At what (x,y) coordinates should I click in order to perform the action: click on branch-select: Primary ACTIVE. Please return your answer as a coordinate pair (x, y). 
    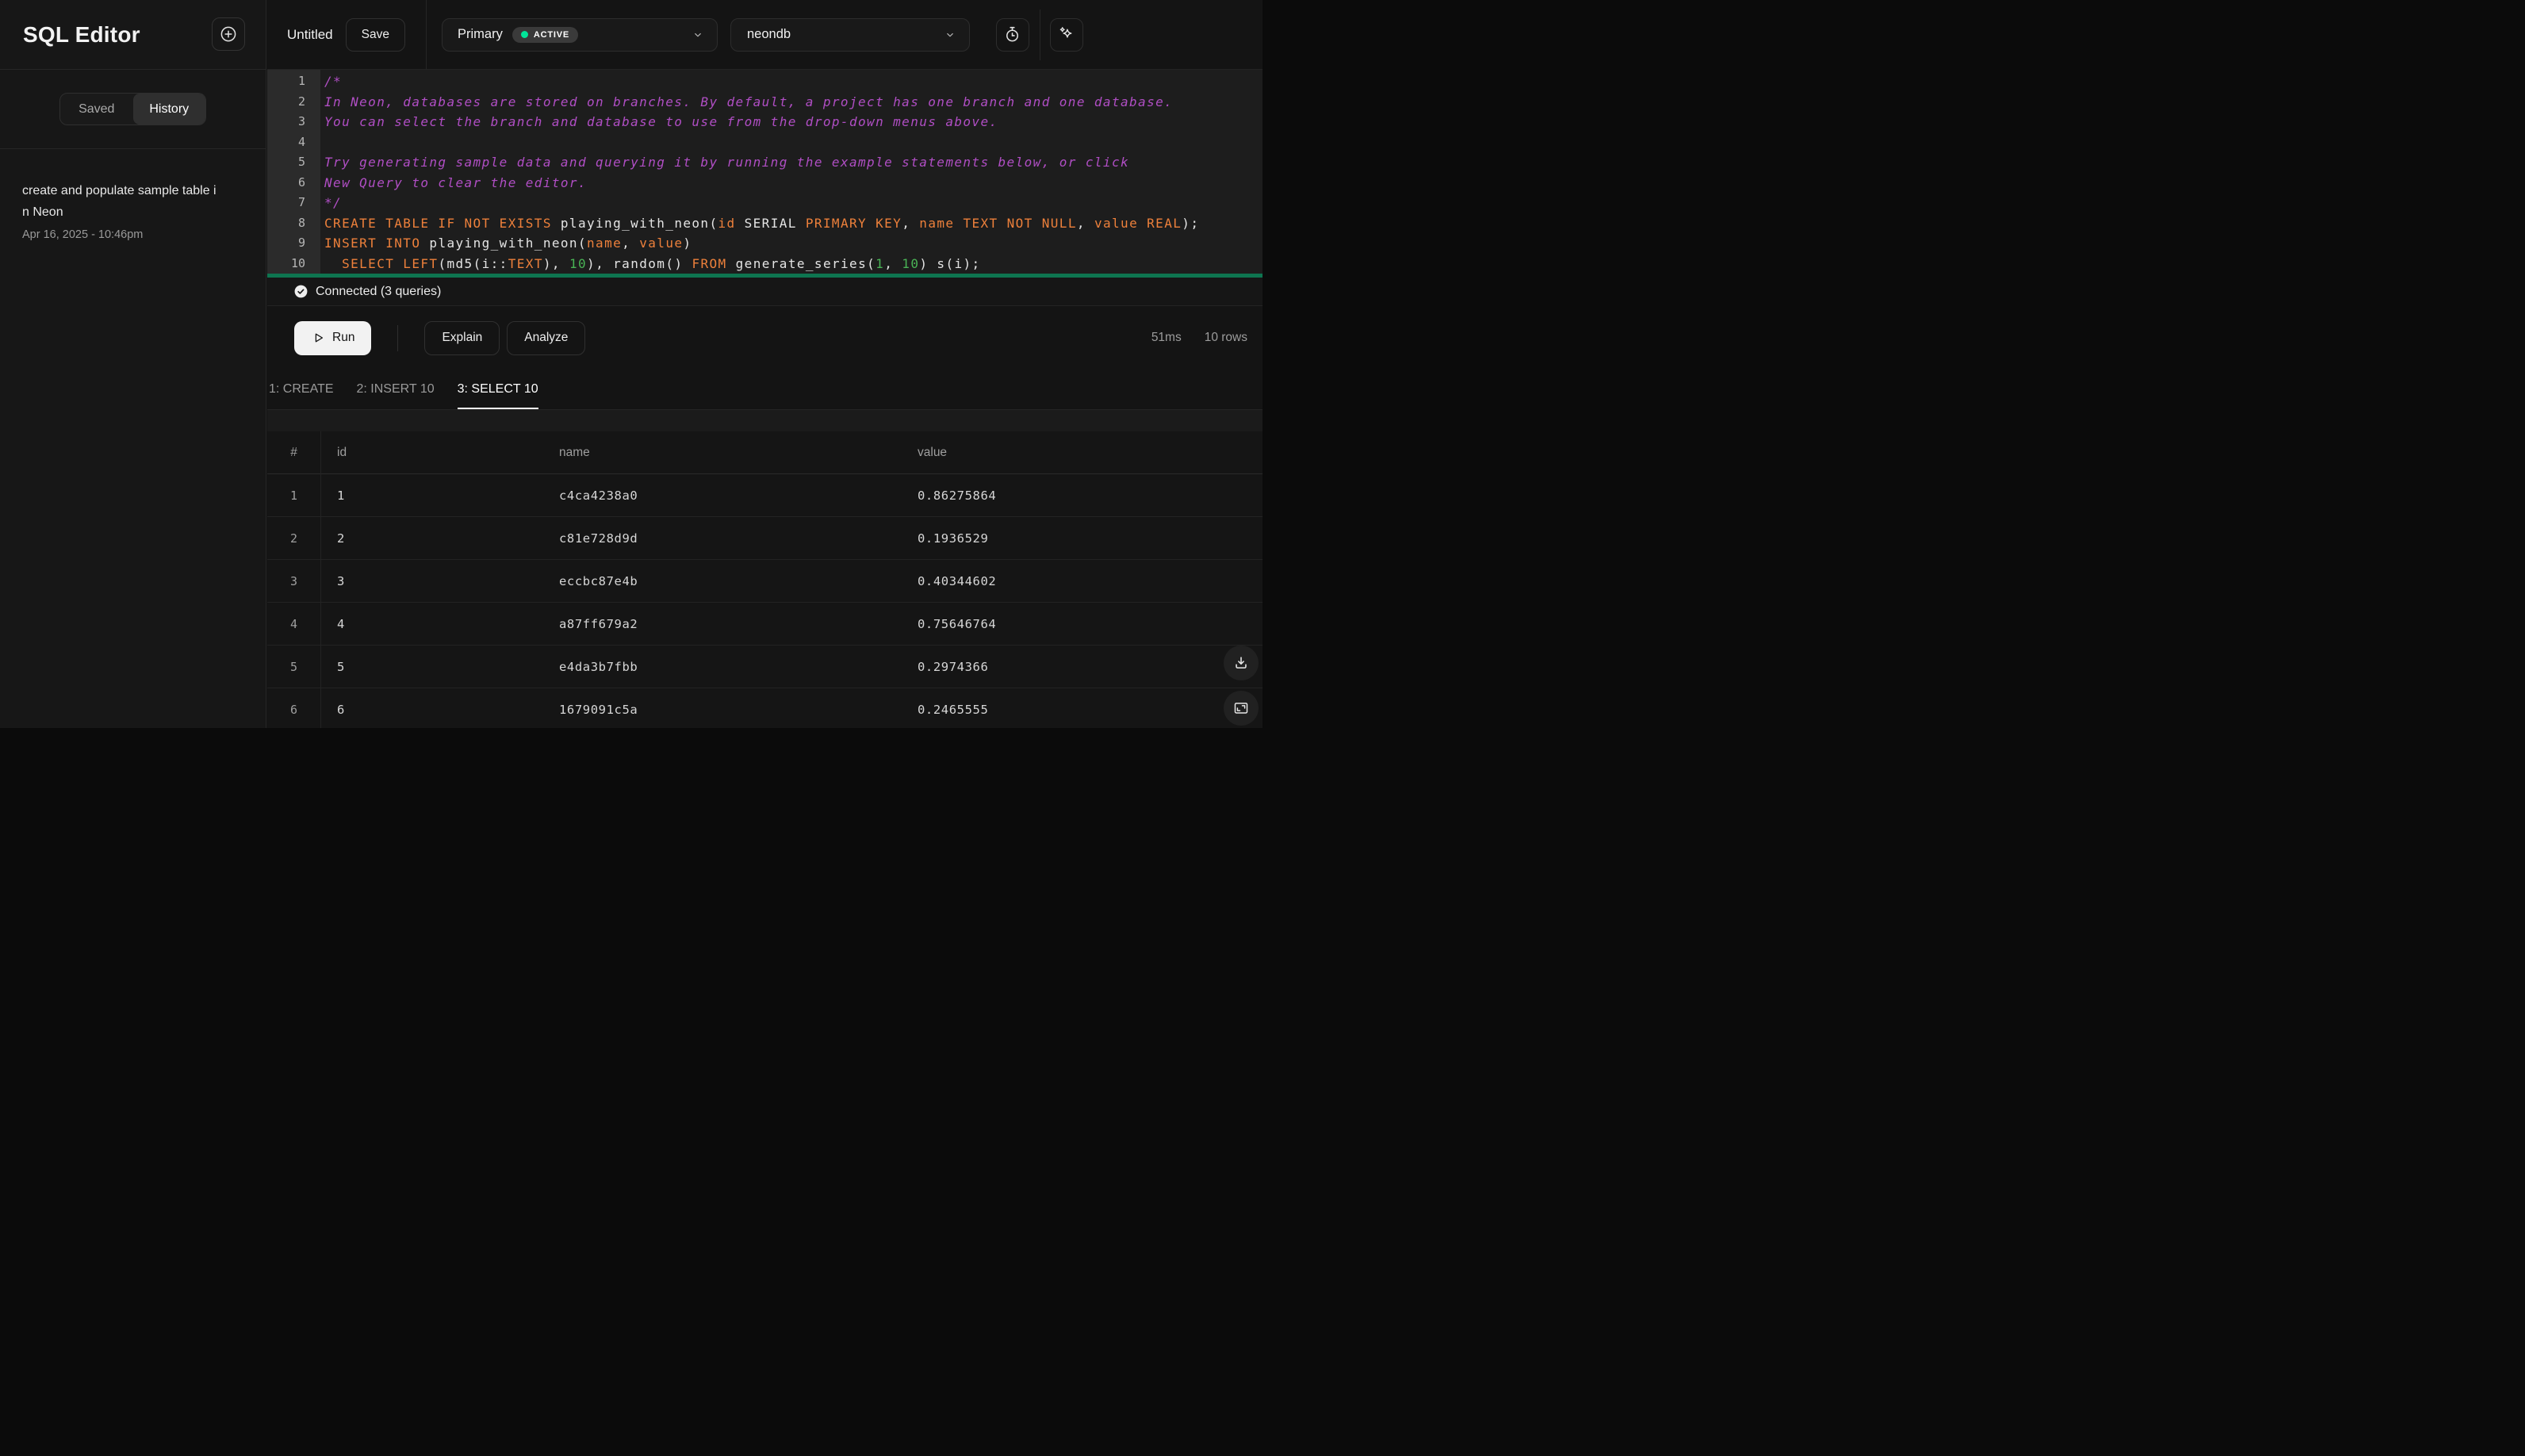
    Looking at the image, I should click on (579, 34).